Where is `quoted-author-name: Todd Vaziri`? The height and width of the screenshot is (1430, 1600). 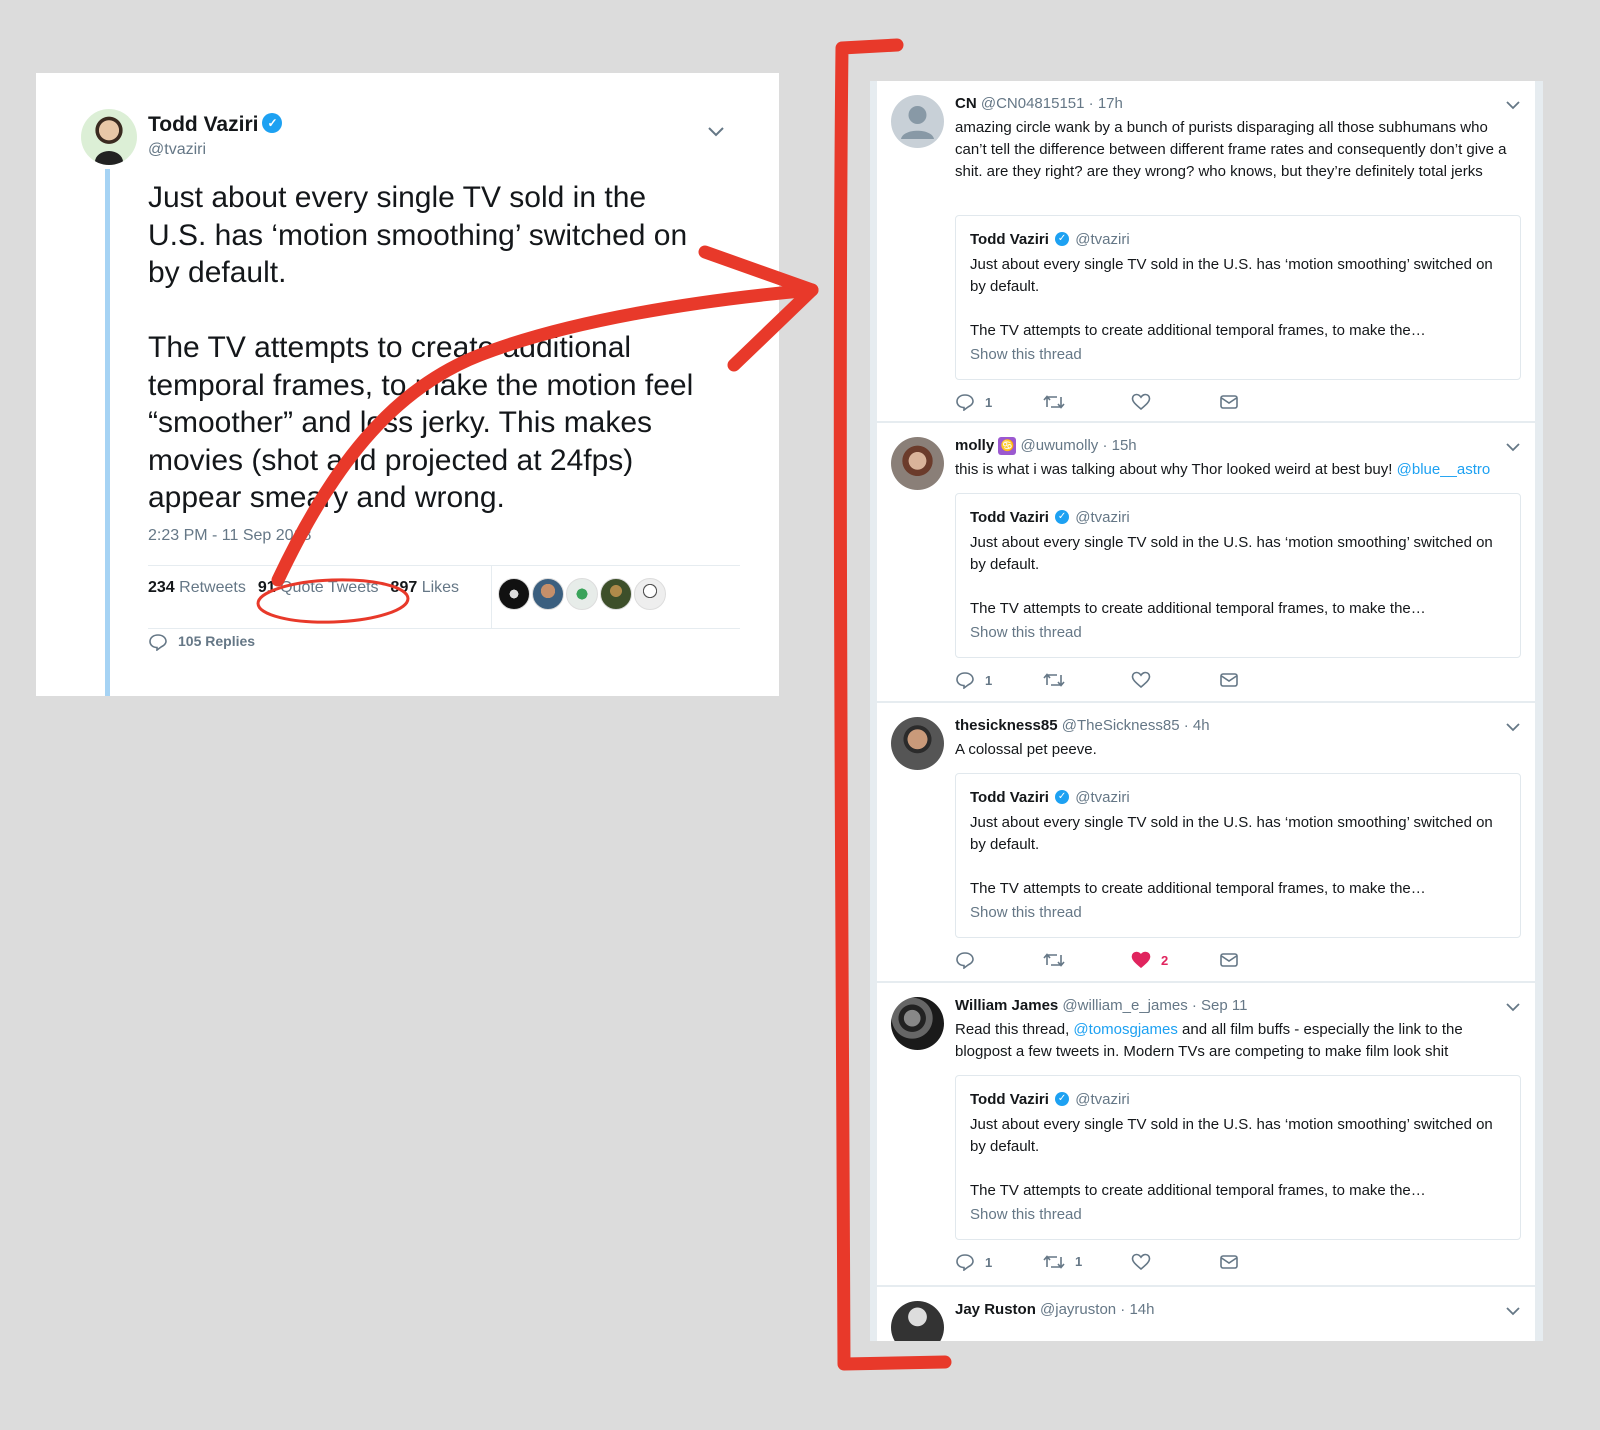 quoted-author-name: Todd Vaziri is located at coordinates (1009, 1099).